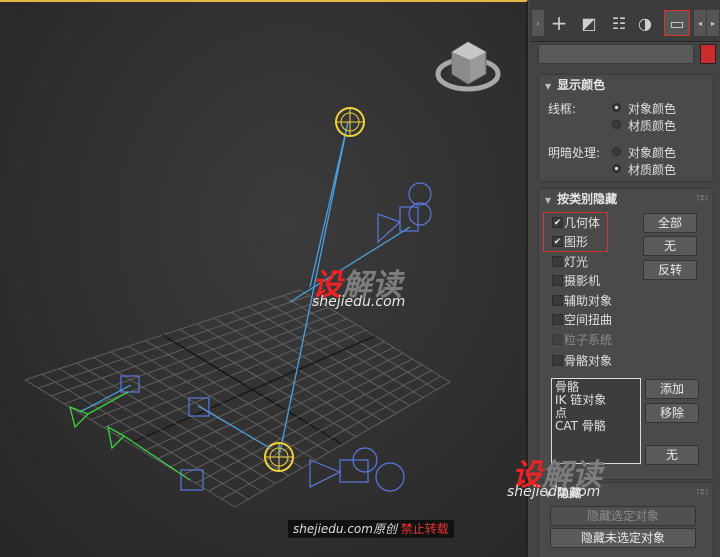 This screenshot has height=557, width=720. I want to click on omni-light, so click(350, 122).